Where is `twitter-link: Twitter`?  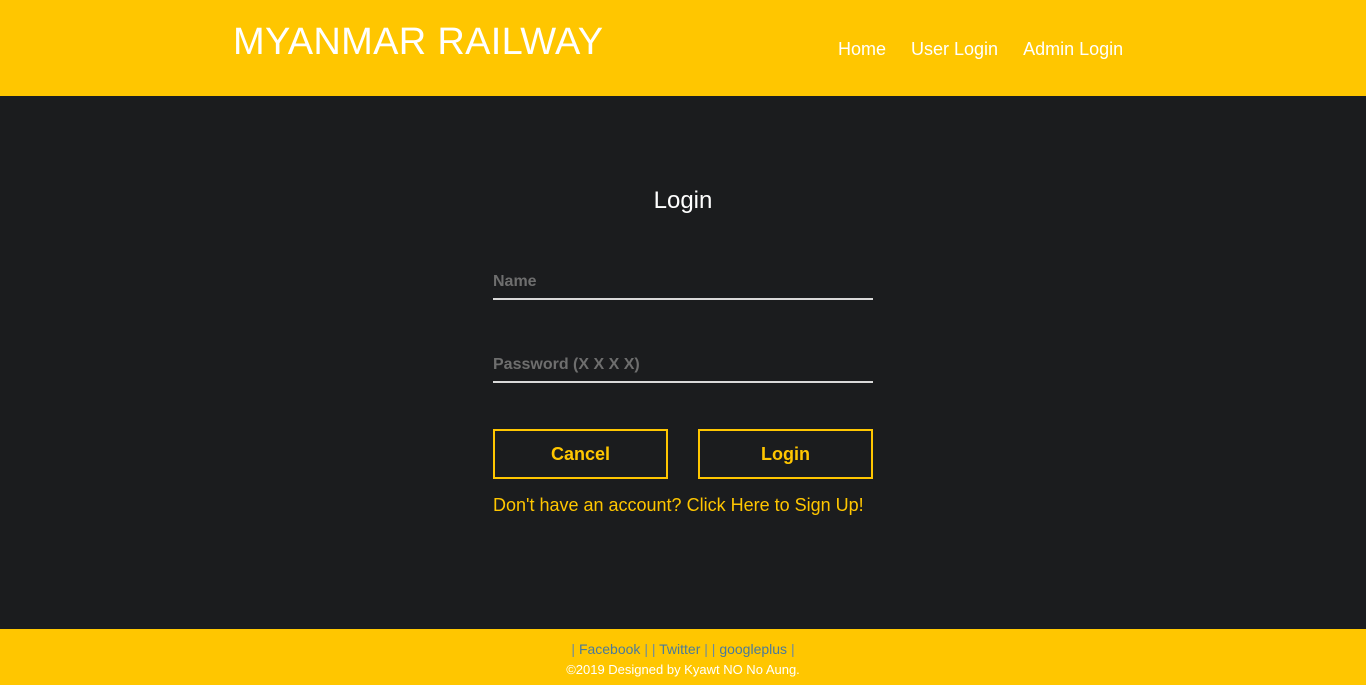
twitter-link: Twitter is located at coordinates (679, 649).